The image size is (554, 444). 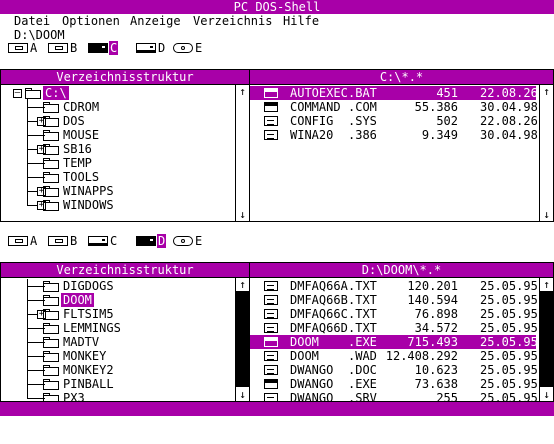 What do you see at coordinates (394, 314) in the screenshot?
I see `file-row: DMFAQ66C .TXT 76.898 25.05.95` at bounding box center [394, 314].